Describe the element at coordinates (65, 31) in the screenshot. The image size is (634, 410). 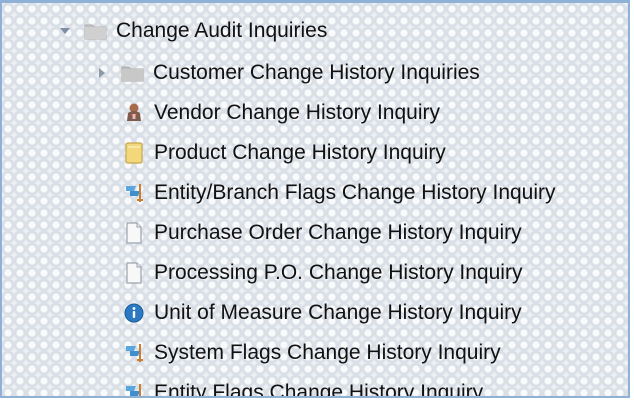
I see `expanded-arrow-icon` at that location.